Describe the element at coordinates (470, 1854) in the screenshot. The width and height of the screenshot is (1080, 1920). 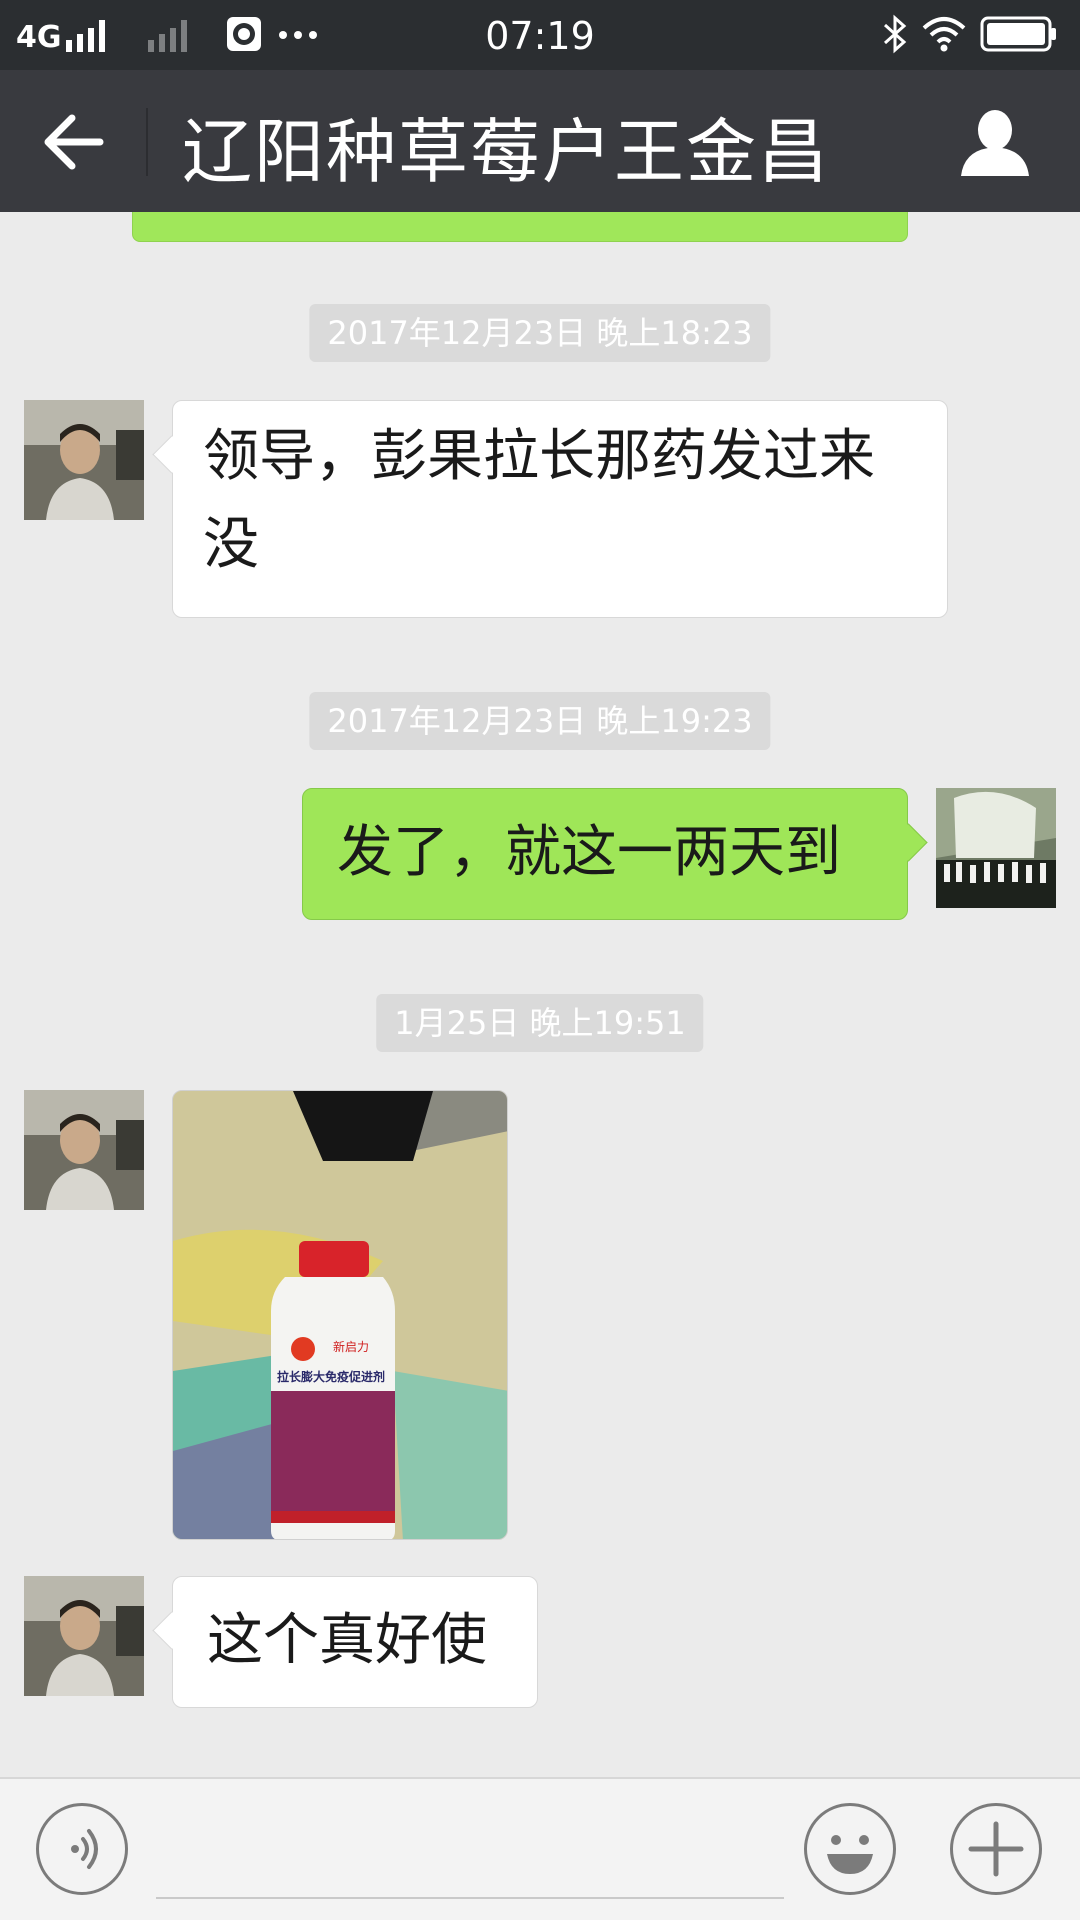
I see `message-input` at that location.